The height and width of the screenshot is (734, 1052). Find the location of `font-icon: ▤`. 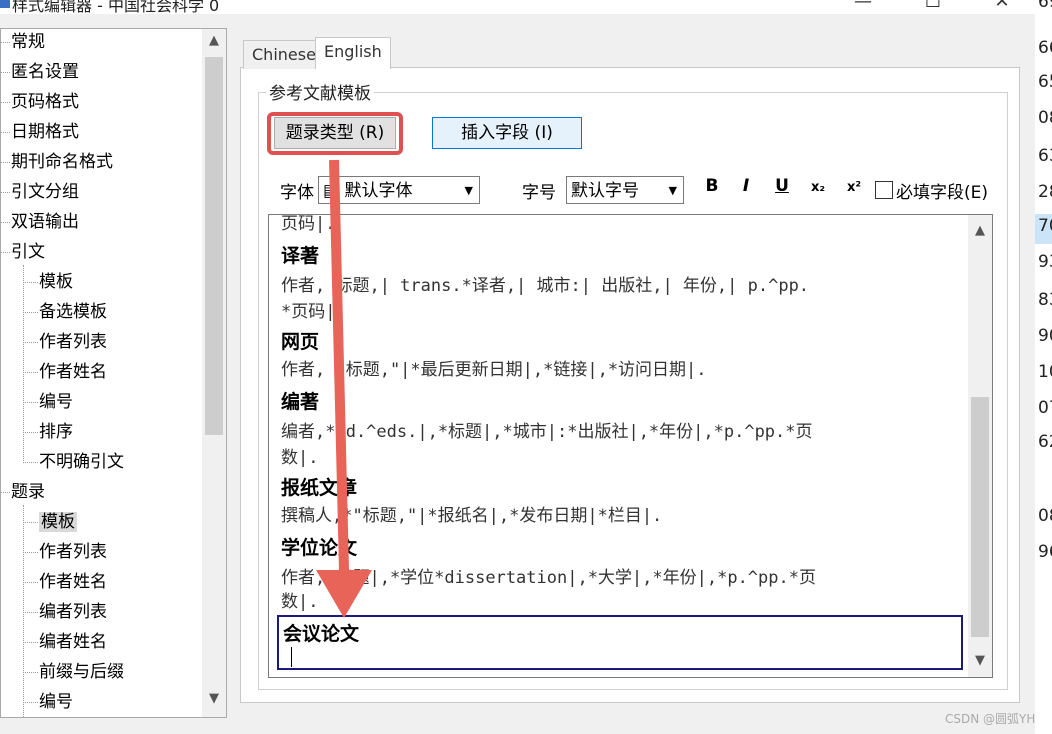

font-icon: ▤ is located at coordinates (334, 191).